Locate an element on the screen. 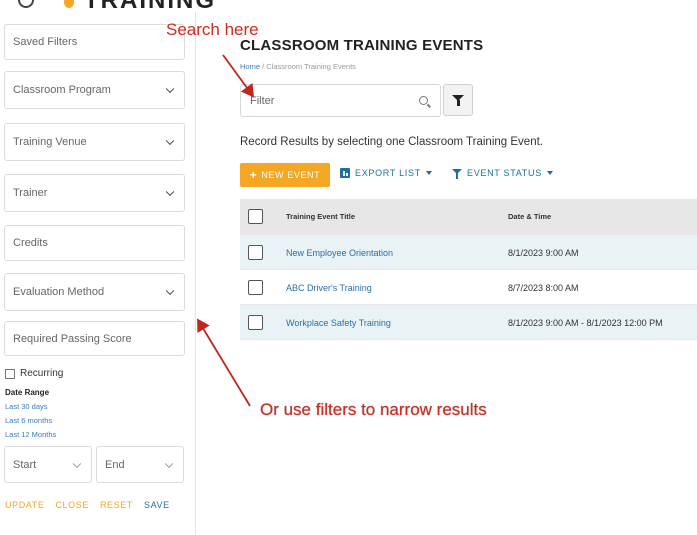 The width and height of the screenshot is (697, 535). breadcrumb-current: Classroom Training Events is located at coordinates (311, 66).